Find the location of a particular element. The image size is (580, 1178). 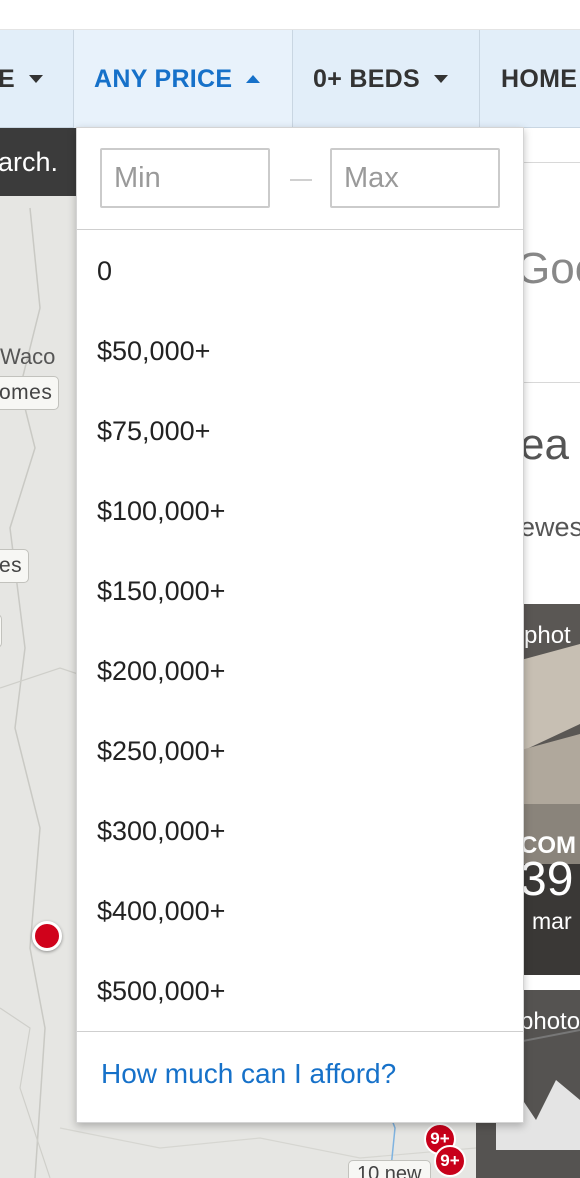

home-type-filter-label: E is located at coordinates (7, 79).